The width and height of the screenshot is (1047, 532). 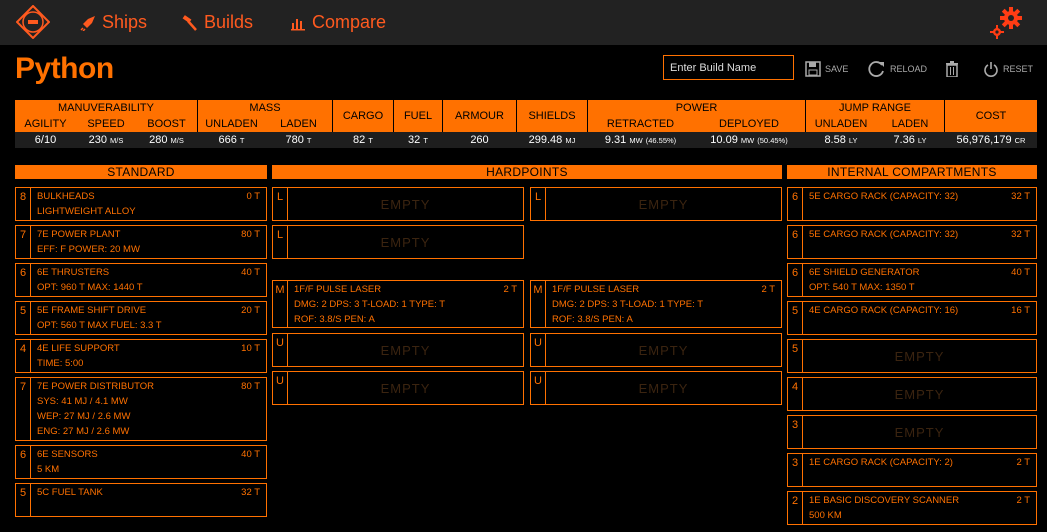 I want to click on module-stat: EFF: F POWER: 20 MW, so click(x=88, y=249).